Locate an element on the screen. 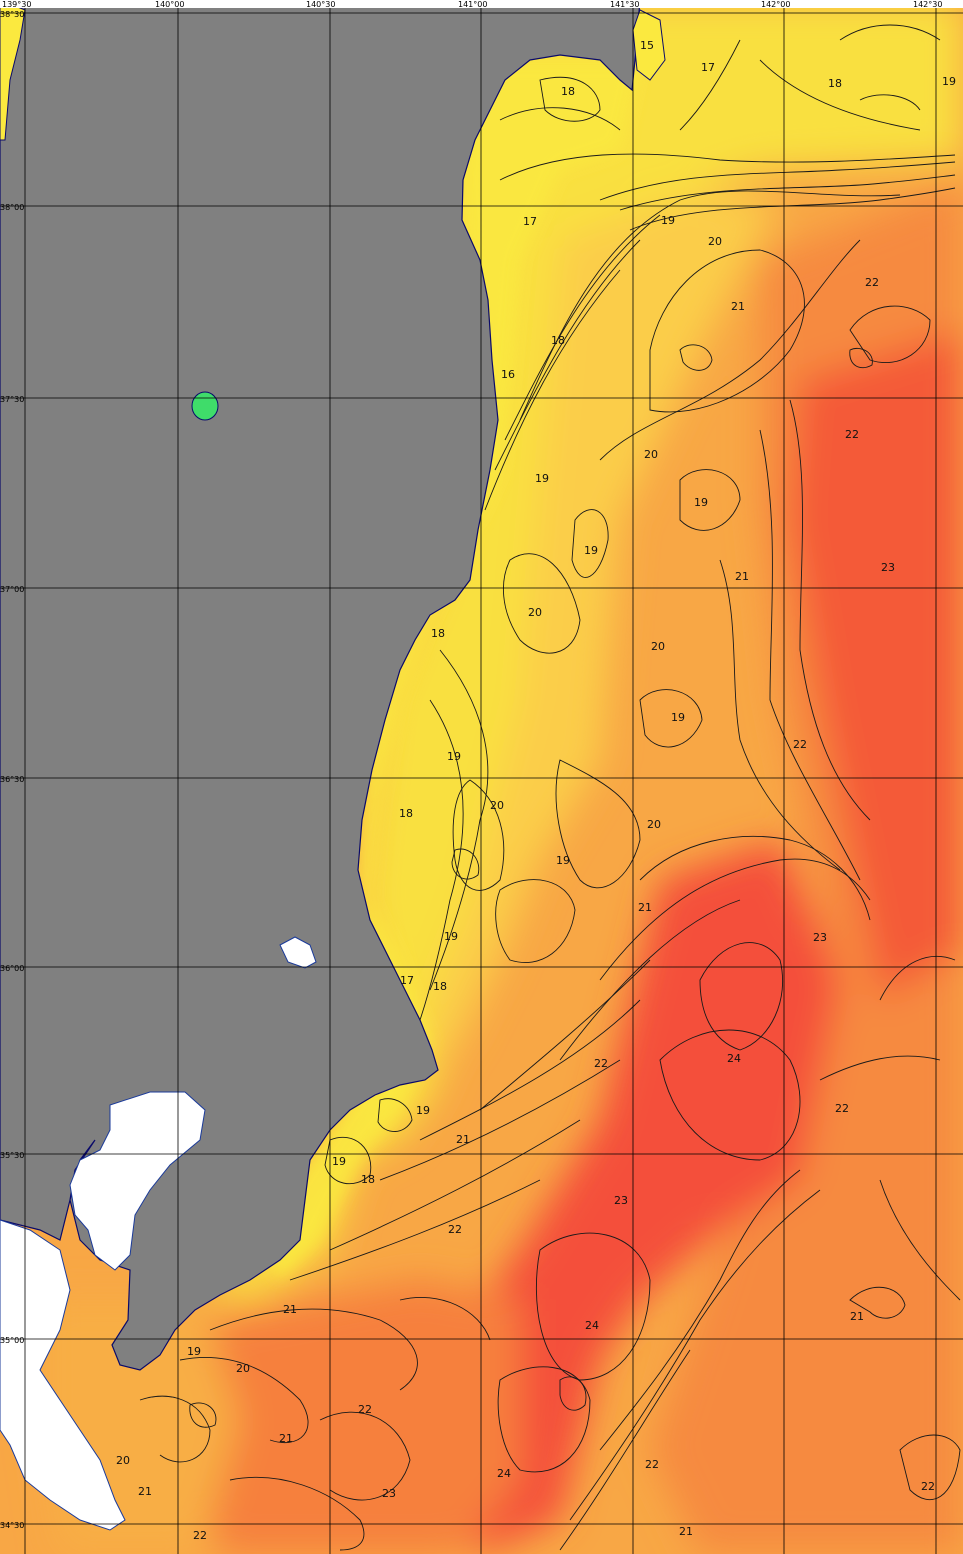 Image resolution: width=963 pixels, height=1554 pixels. lat-label: 37°30 is located at coordinates (12, 399).